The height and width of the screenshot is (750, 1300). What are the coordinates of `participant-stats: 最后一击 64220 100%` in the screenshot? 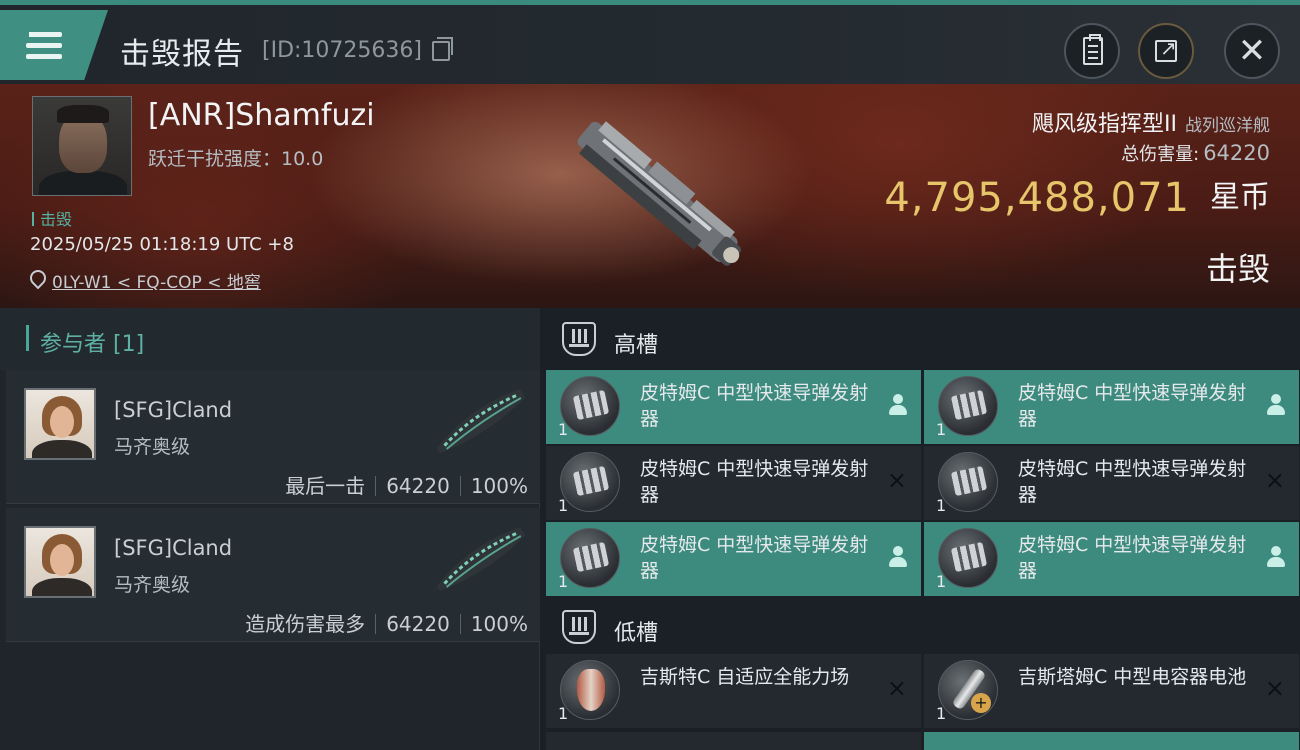 It's located at (406, 484).